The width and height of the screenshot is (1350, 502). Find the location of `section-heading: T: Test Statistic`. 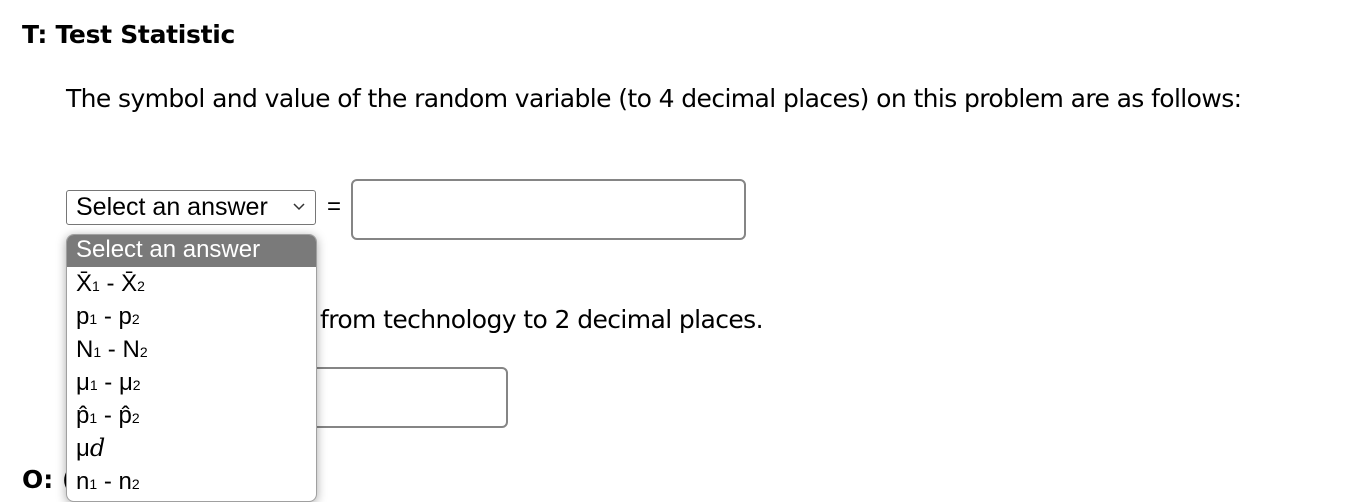

section-heading: T: Test Statistic is located at coordinates (129, 34).